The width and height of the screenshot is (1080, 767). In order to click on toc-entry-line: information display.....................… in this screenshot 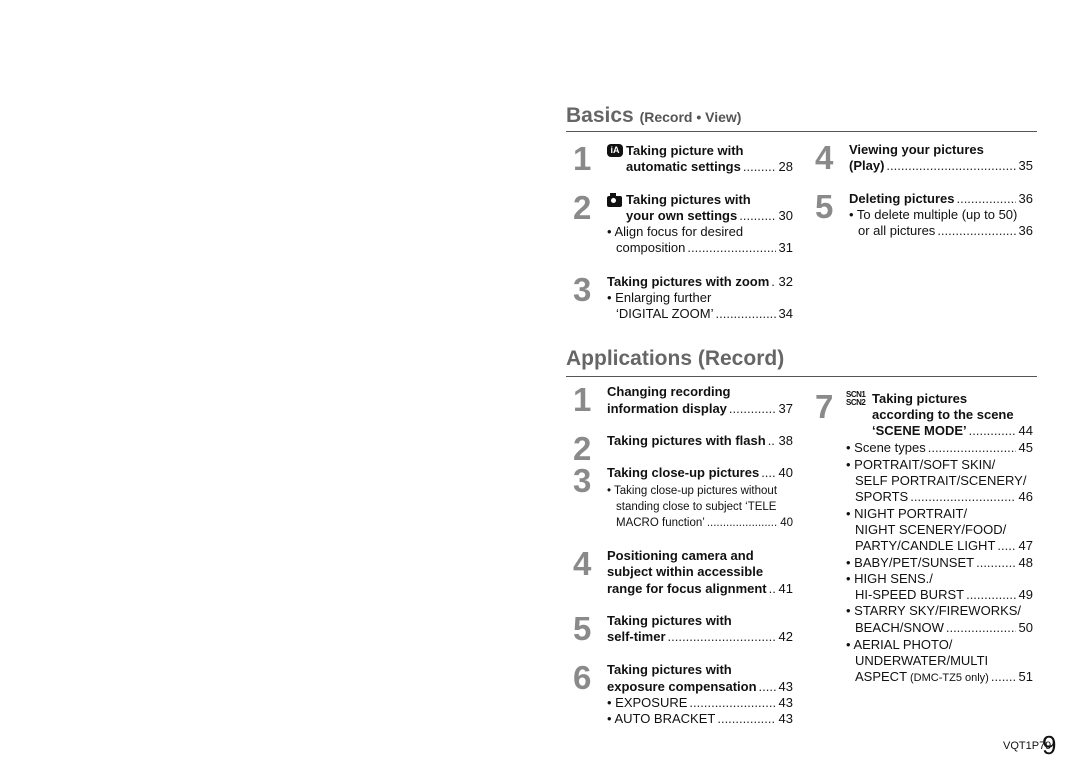, I will do `click(700, 409)`.